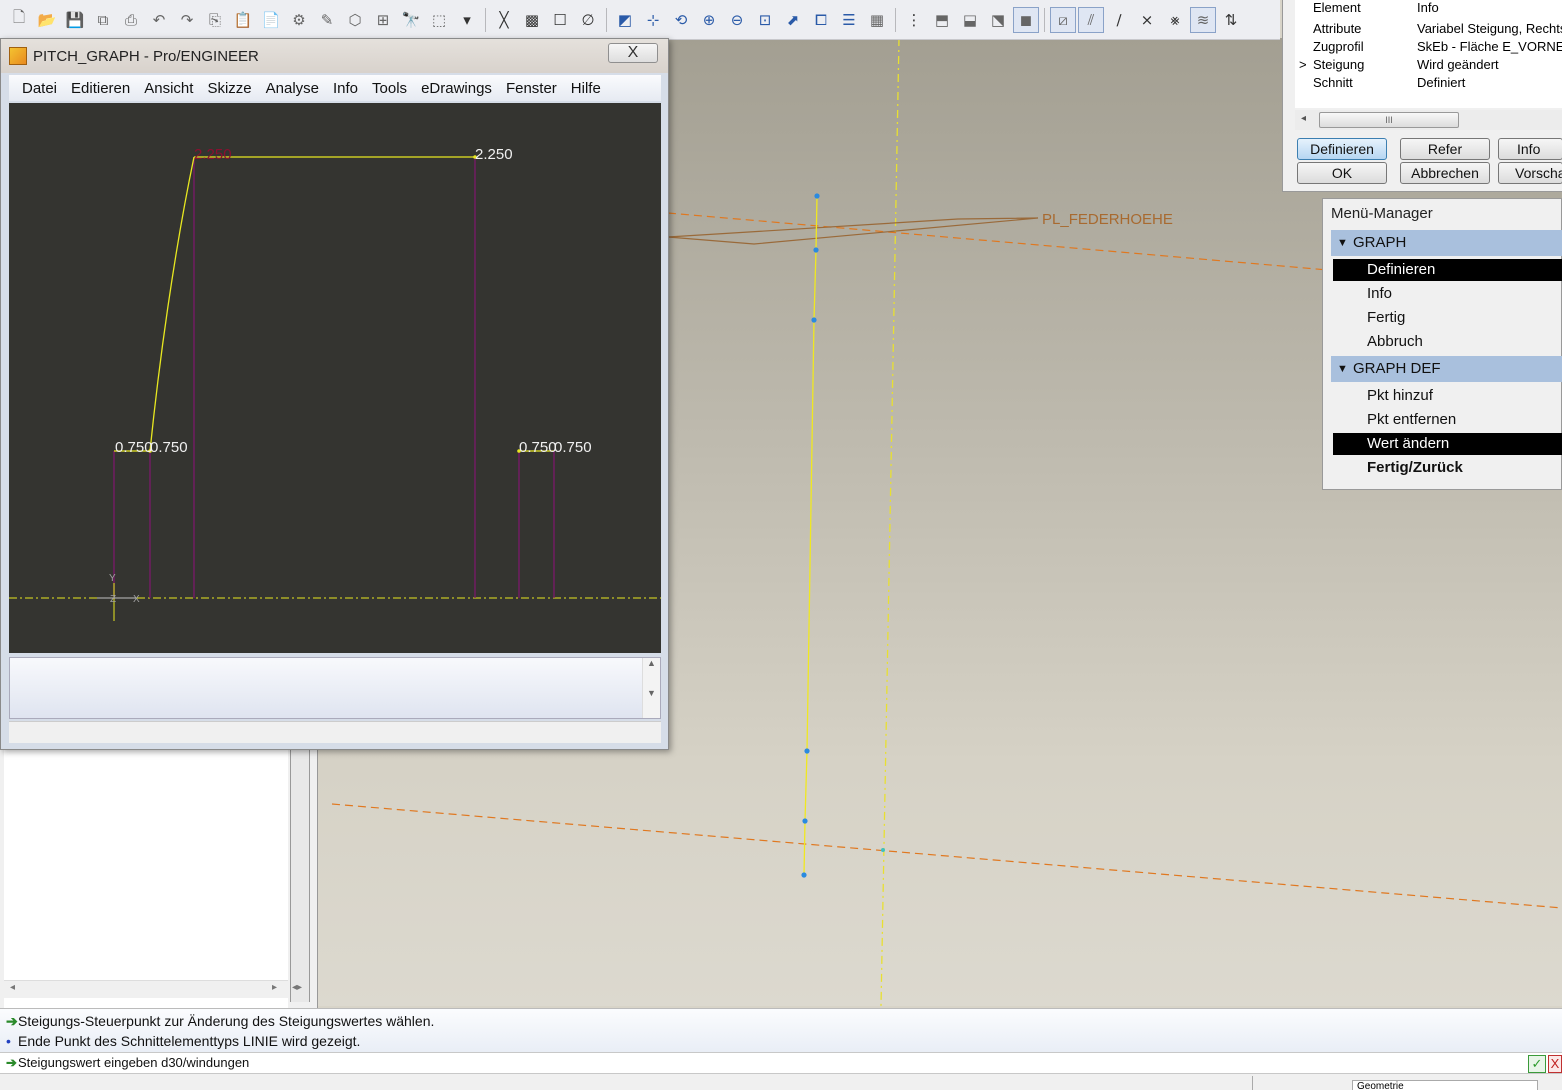 This screenshot has height=1090, width=1562. Describe the element at coordinates (19, 20) in the screenshot. I see `new-icon: 🗋` at that location.